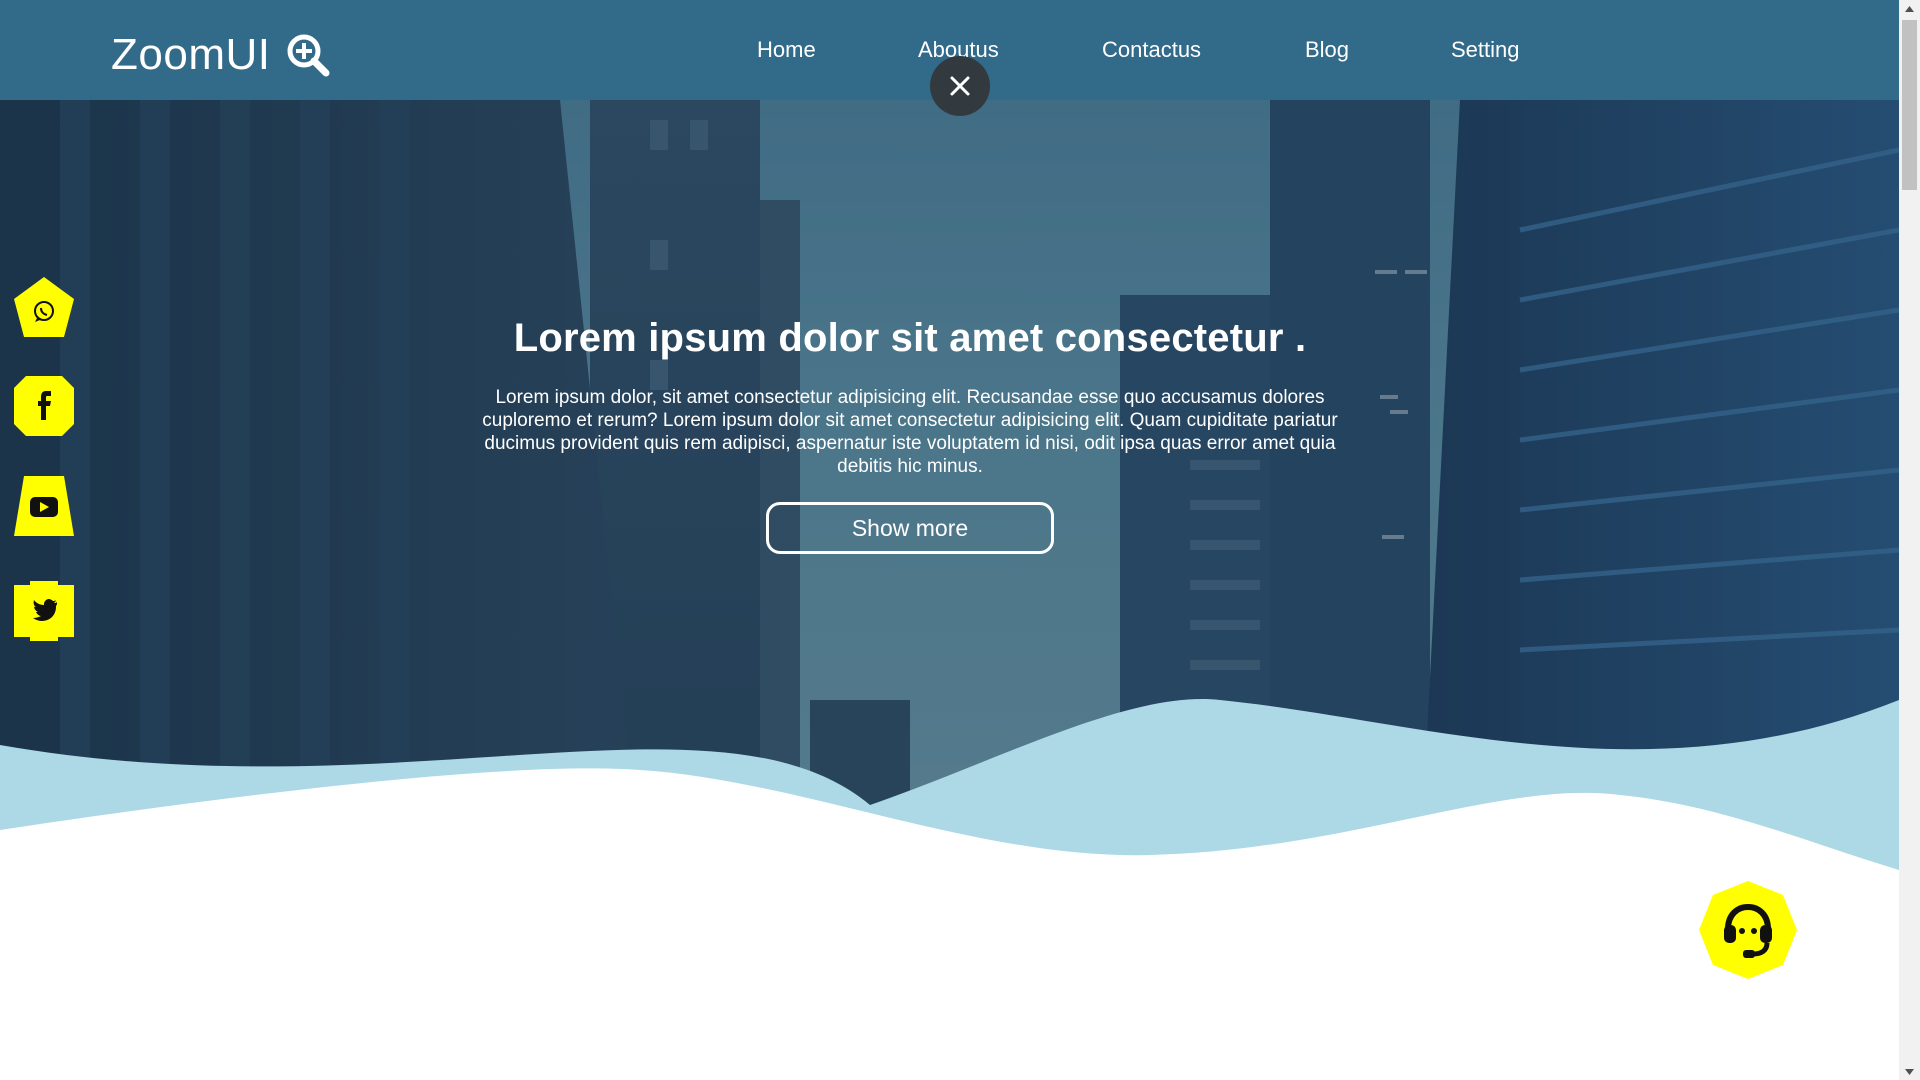 This screenshot has height=1080, width=1920. What do you see at coordinates (44, 307) in the screenshot?
I see `whatsapp-button` at bounding box center [44, 307].